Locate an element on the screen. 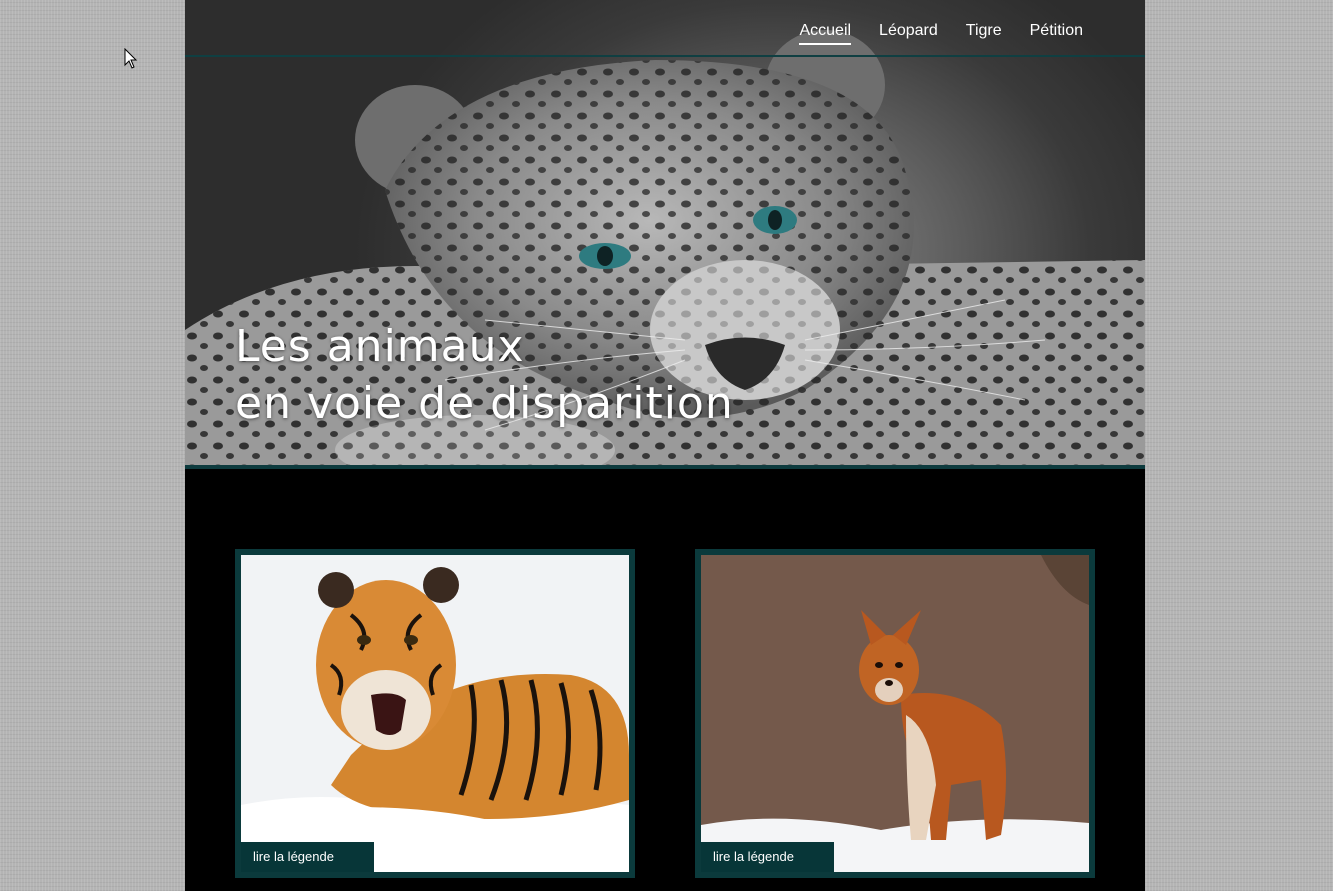 This screenshot has width=1333, height=891. dhole-photo is located at coordinates (895, 713).